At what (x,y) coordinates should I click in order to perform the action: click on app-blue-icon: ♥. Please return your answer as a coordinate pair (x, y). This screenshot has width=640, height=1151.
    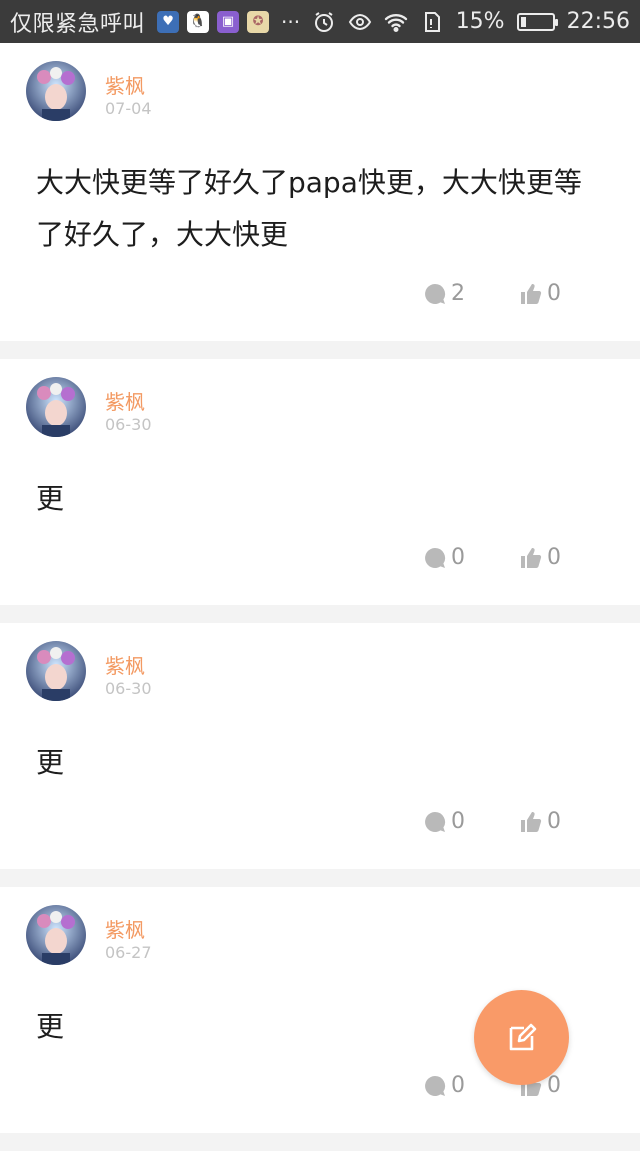
    Looking at the image, I should click on (168, 21).